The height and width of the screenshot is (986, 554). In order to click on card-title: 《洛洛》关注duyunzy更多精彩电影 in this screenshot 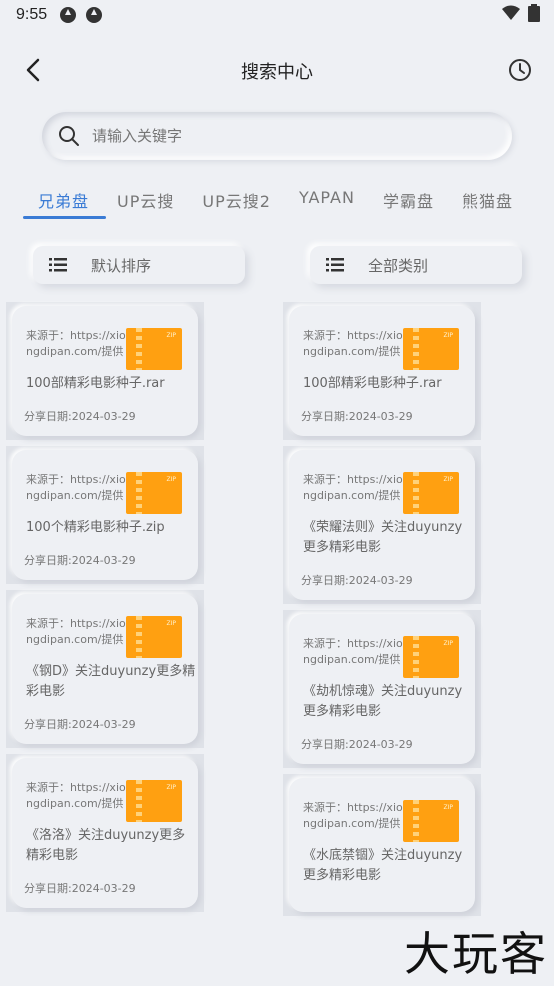, I will do `click(106, 845)`.